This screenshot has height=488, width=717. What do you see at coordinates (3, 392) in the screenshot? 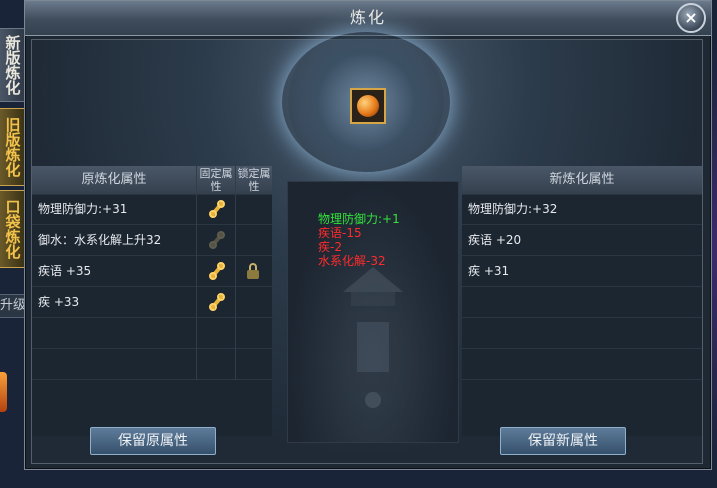
I see `orange-chip` at bounding box center [3, 392].